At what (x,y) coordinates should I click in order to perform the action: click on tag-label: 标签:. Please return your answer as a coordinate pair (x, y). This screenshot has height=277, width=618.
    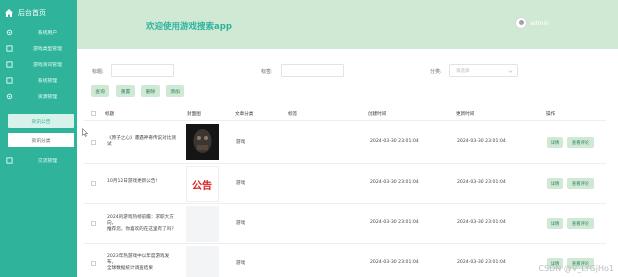
    Looking at the image, I should click on (267, 72).